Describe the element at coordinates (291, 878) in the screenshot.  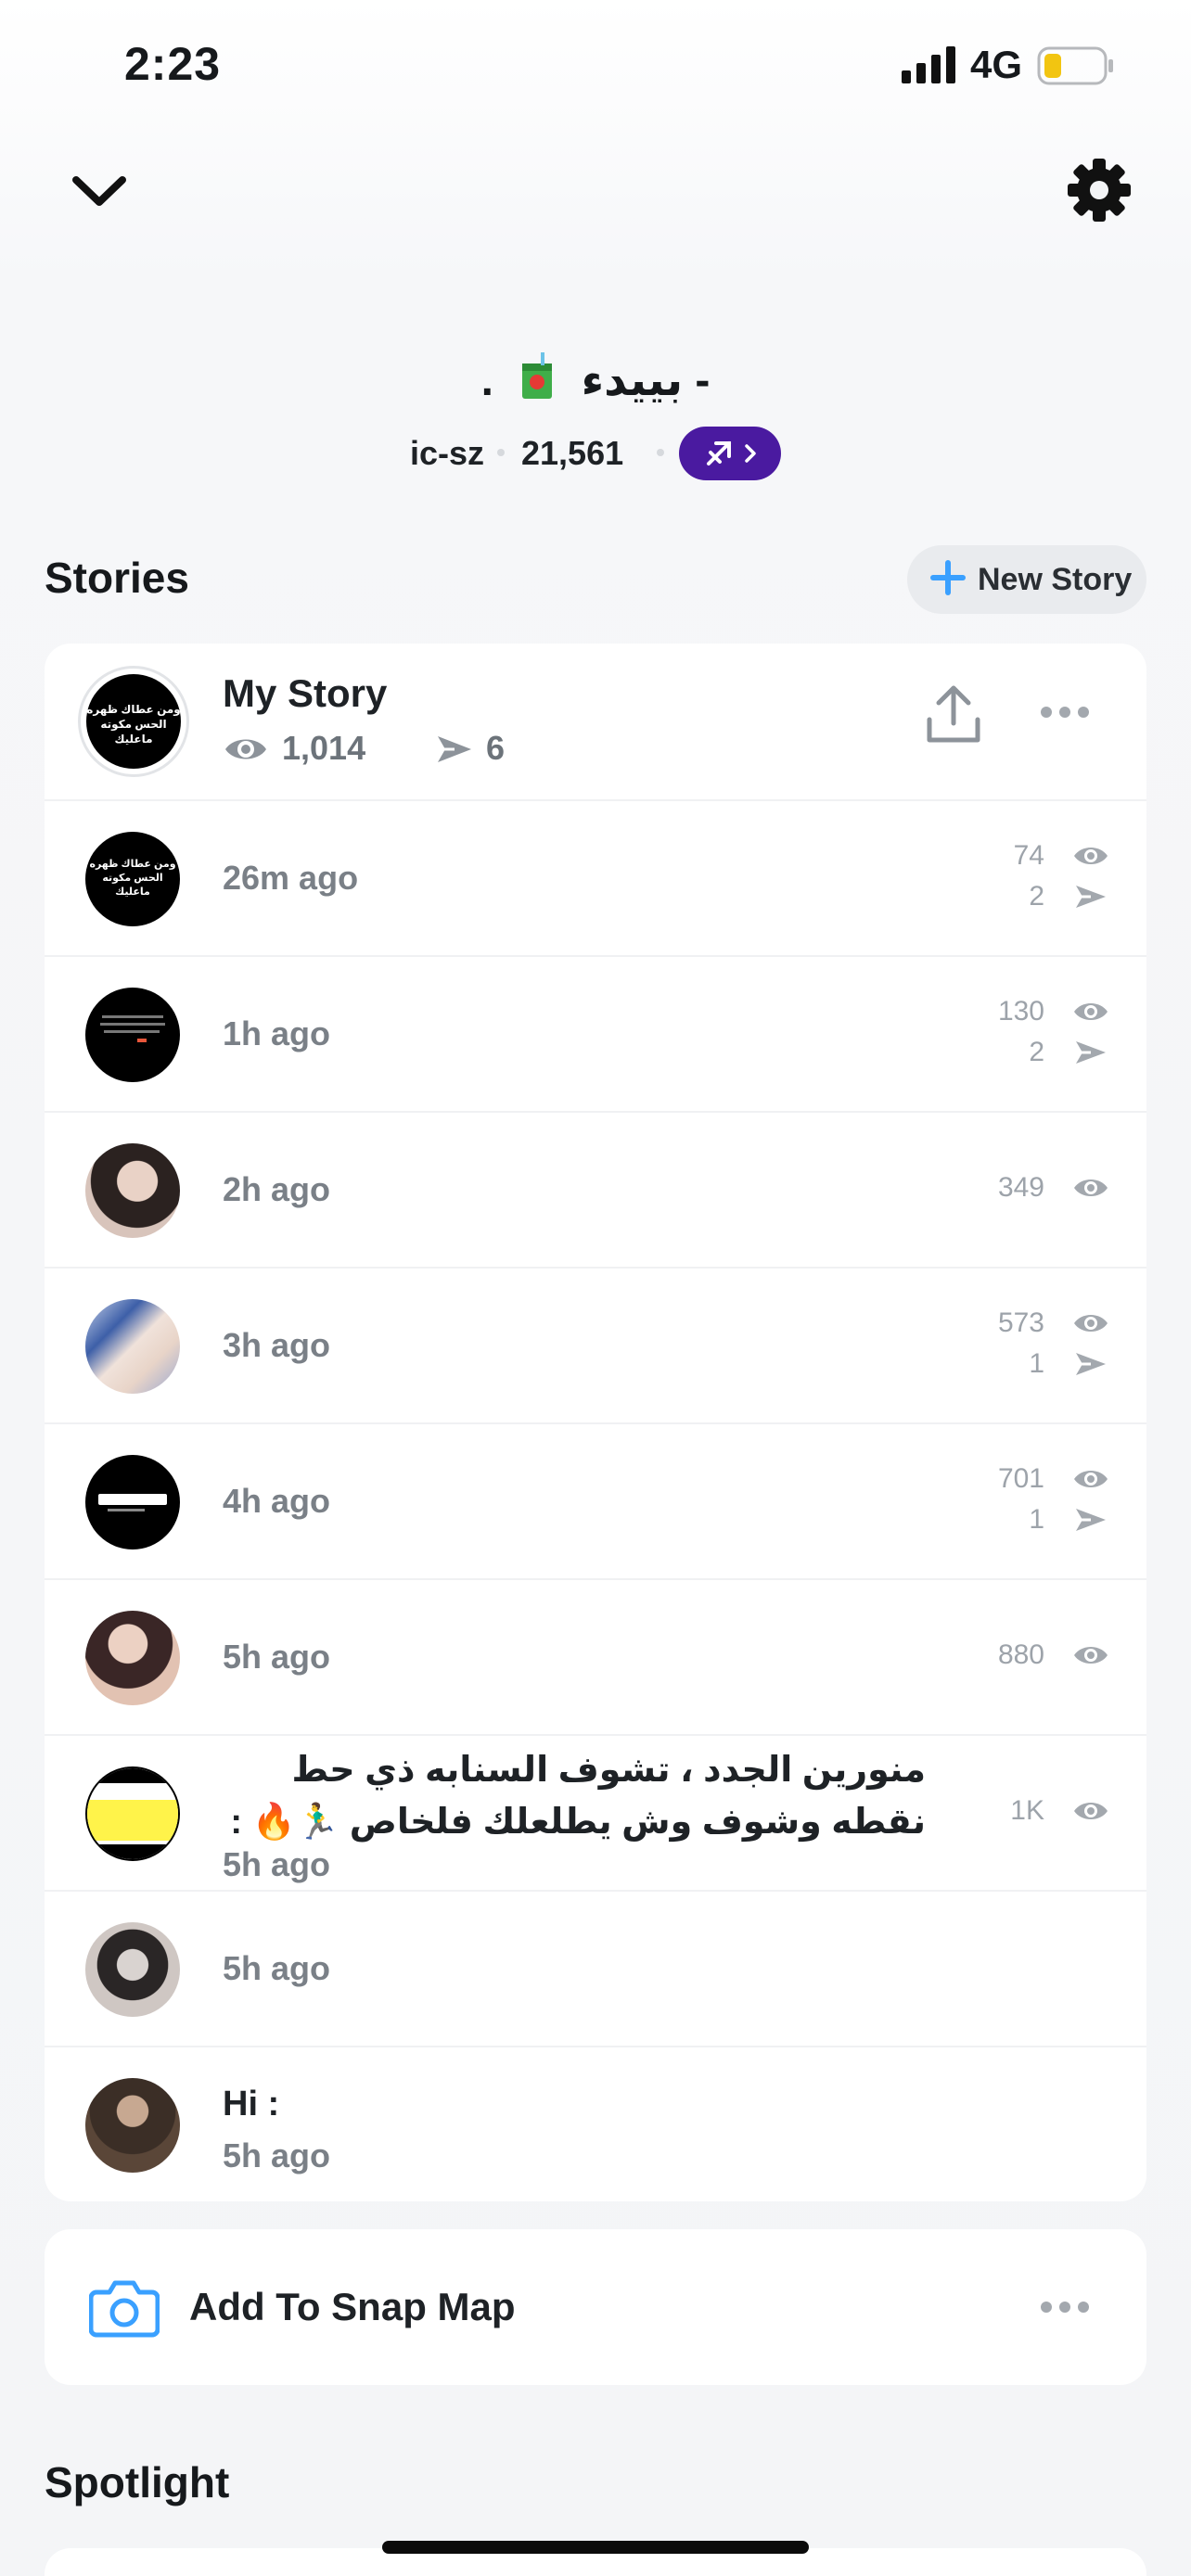
I see `story-time: 26m ago` at that location.